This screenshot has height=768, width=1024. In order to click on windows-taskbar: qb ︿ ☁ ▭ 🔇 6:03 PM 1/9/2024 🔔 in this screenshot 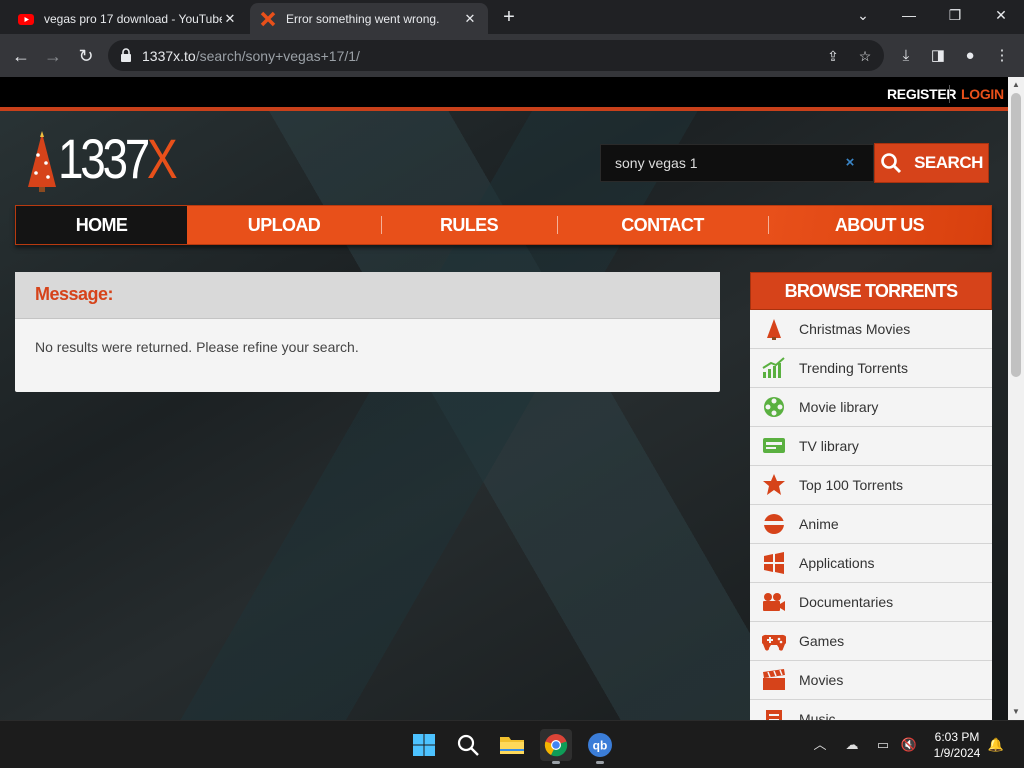, I will do `click(512, 744)`.